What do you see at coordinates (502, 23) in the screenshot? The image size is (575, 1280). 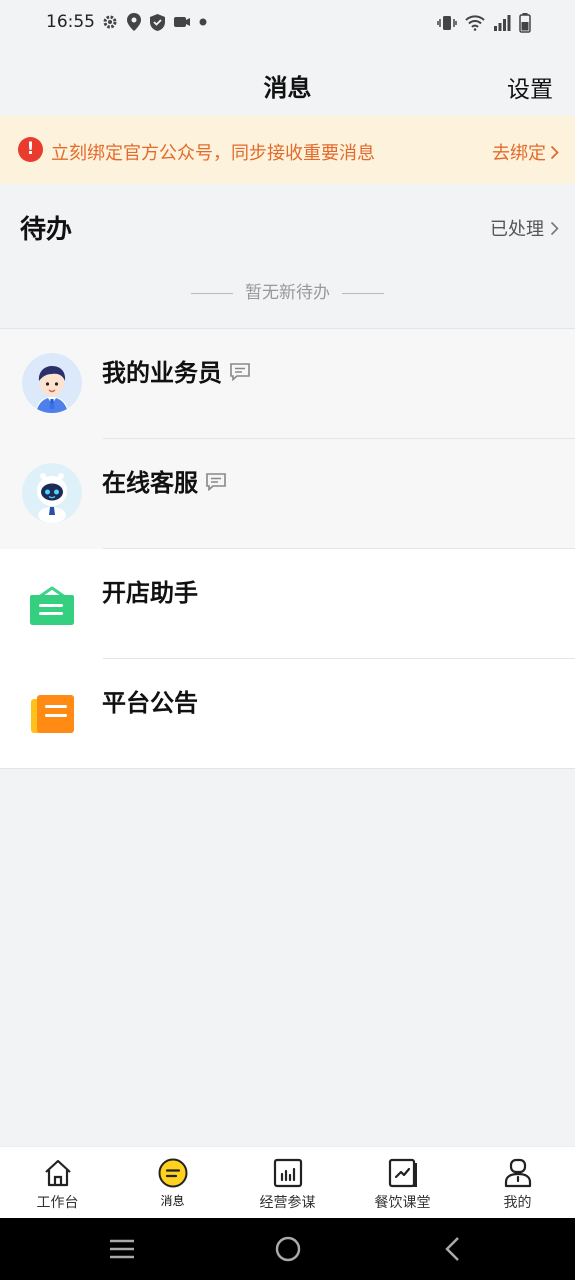 I see `signal-icon` at bounding box center [502, 23].